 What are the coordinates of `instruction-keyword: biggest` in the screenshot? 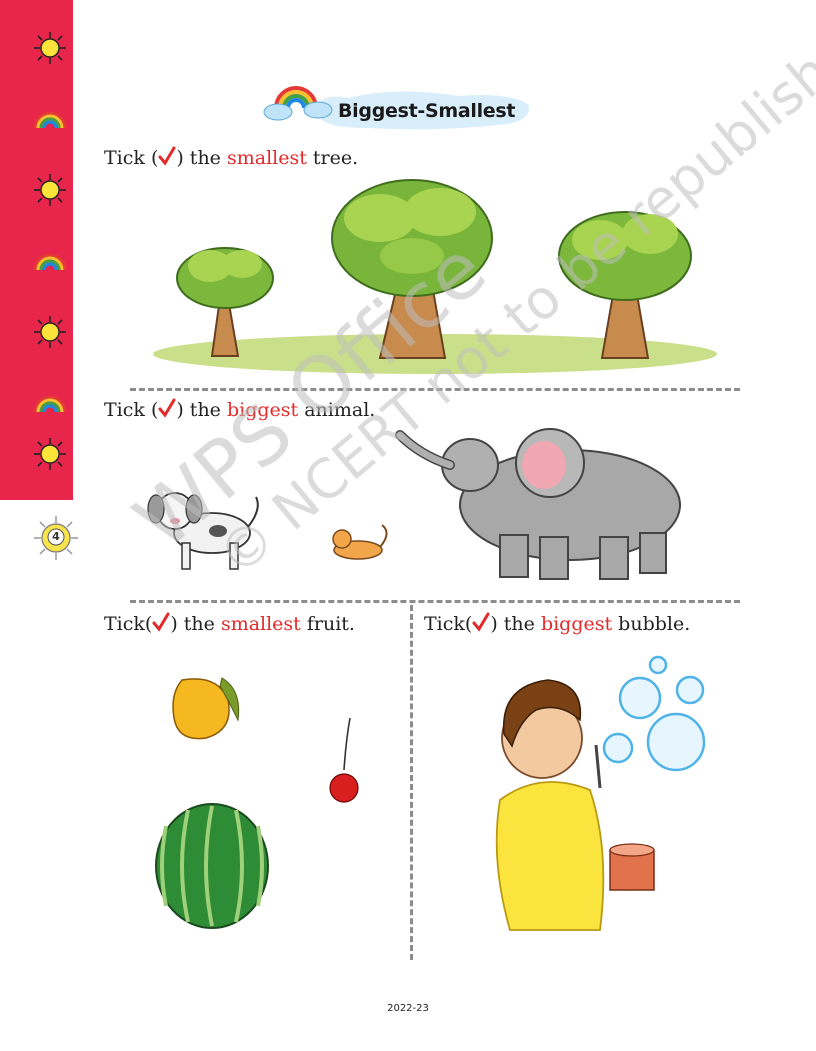 It's located at (576, 624).